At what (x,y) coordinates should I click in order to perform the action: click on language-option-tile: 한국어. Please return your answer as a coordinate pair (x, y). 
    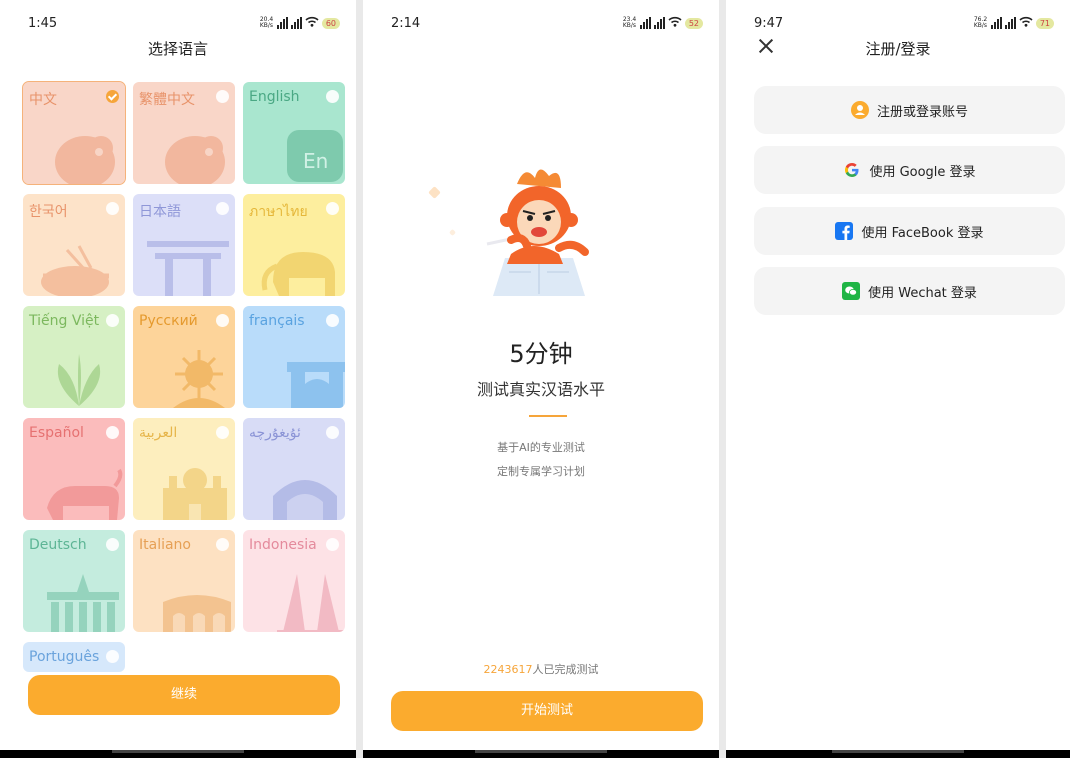
    Looking at the image, I should click on (74, 245).